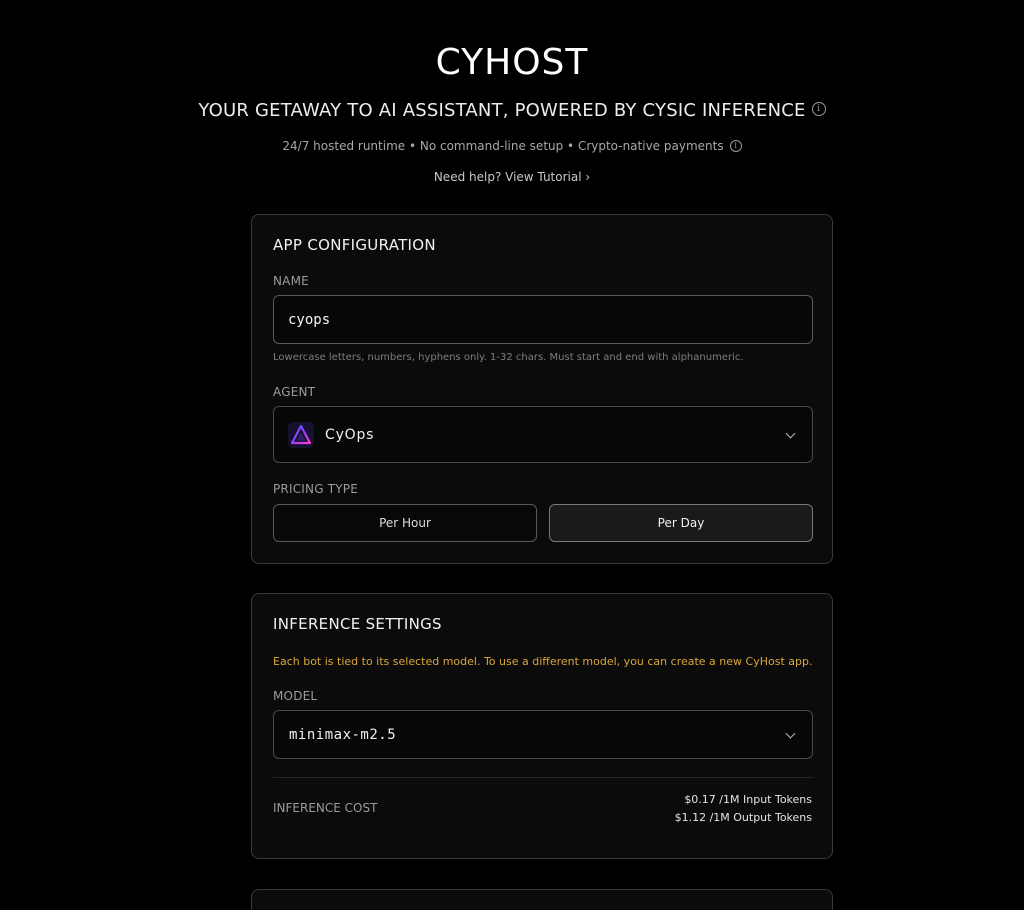 This screenshot has width=1024, height=910. I want to click on model-label: MODEL, so click(295, 696).